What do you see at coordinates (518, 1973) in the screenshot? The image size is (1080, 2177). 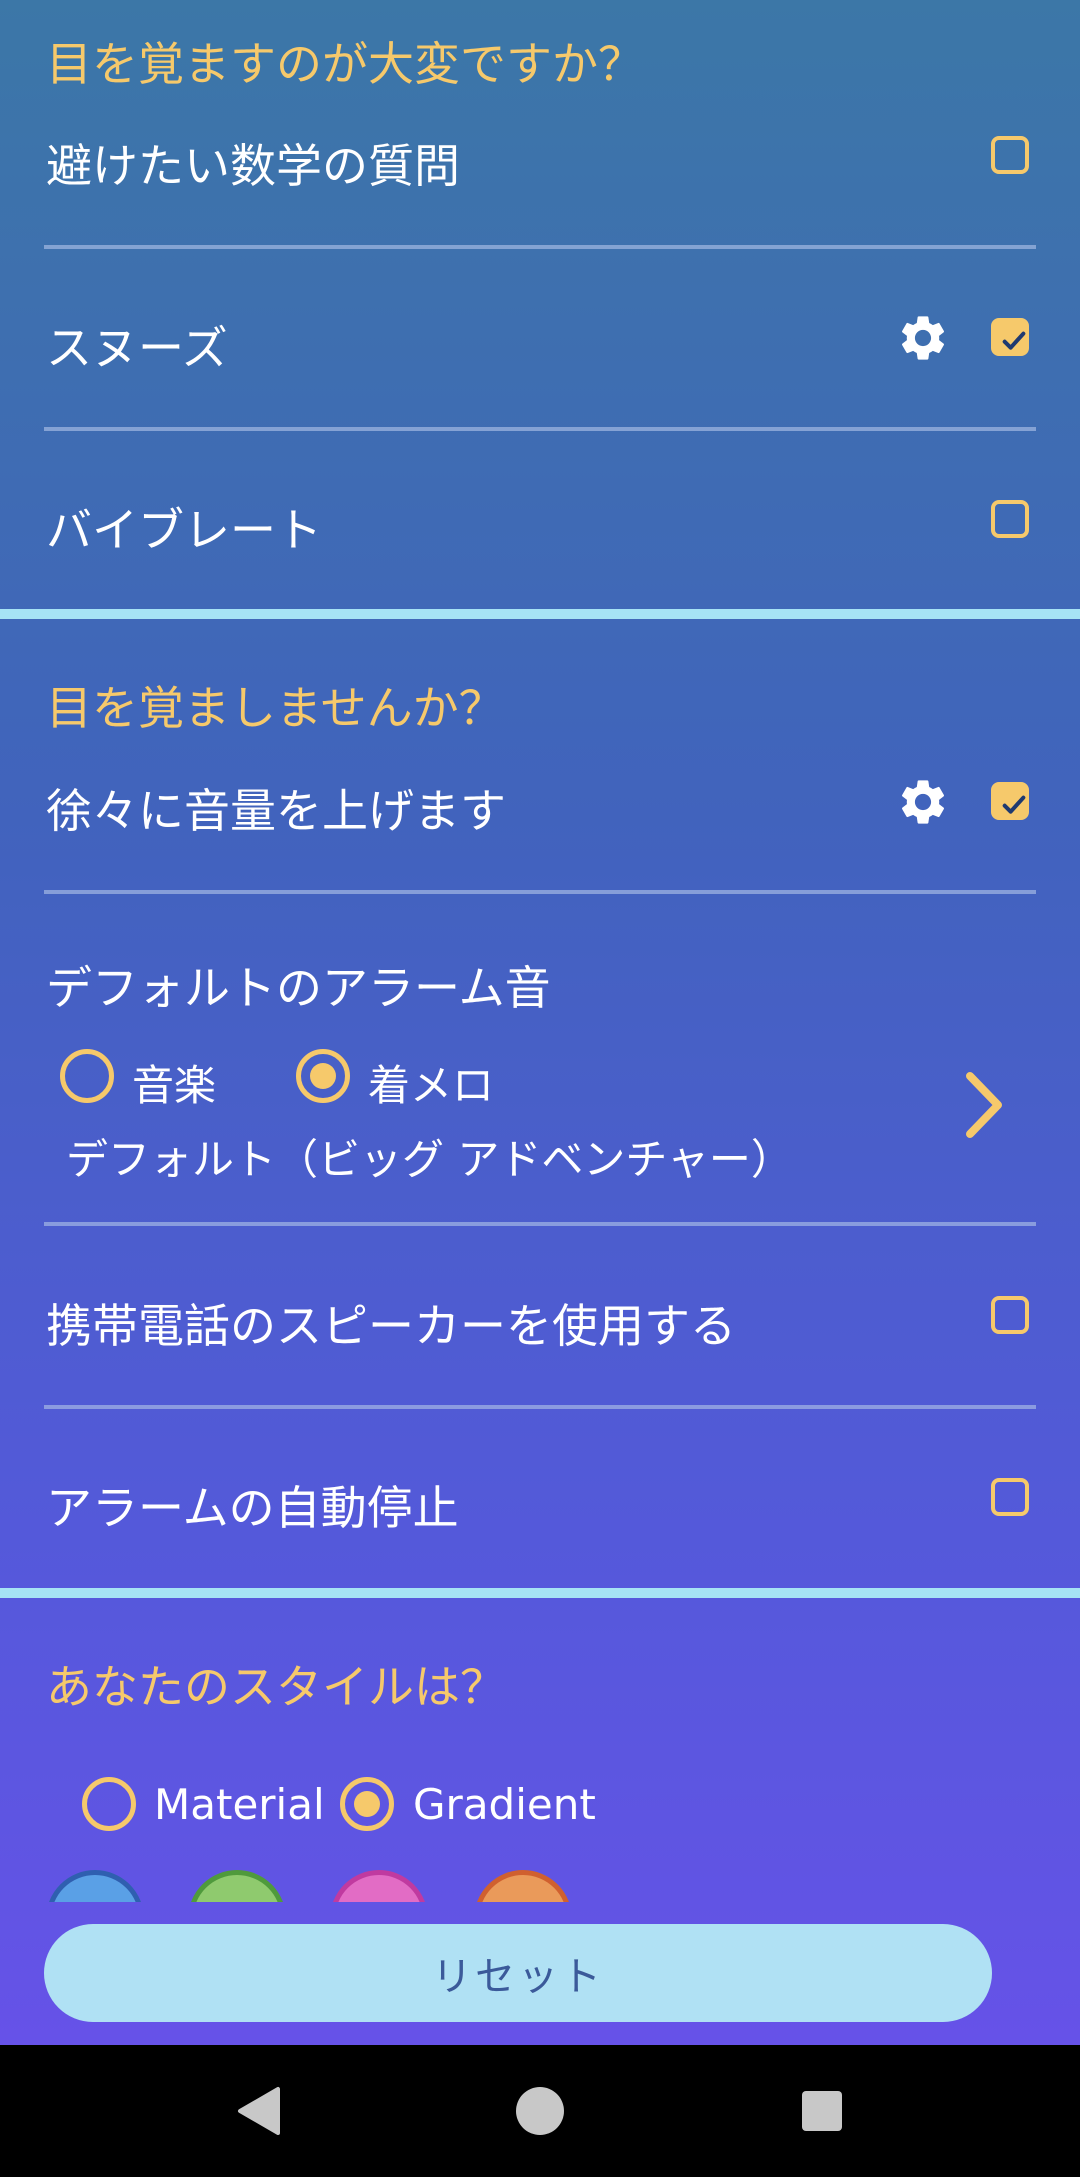 I see `reset-button: リセット` at bounding box center [518, 1973].